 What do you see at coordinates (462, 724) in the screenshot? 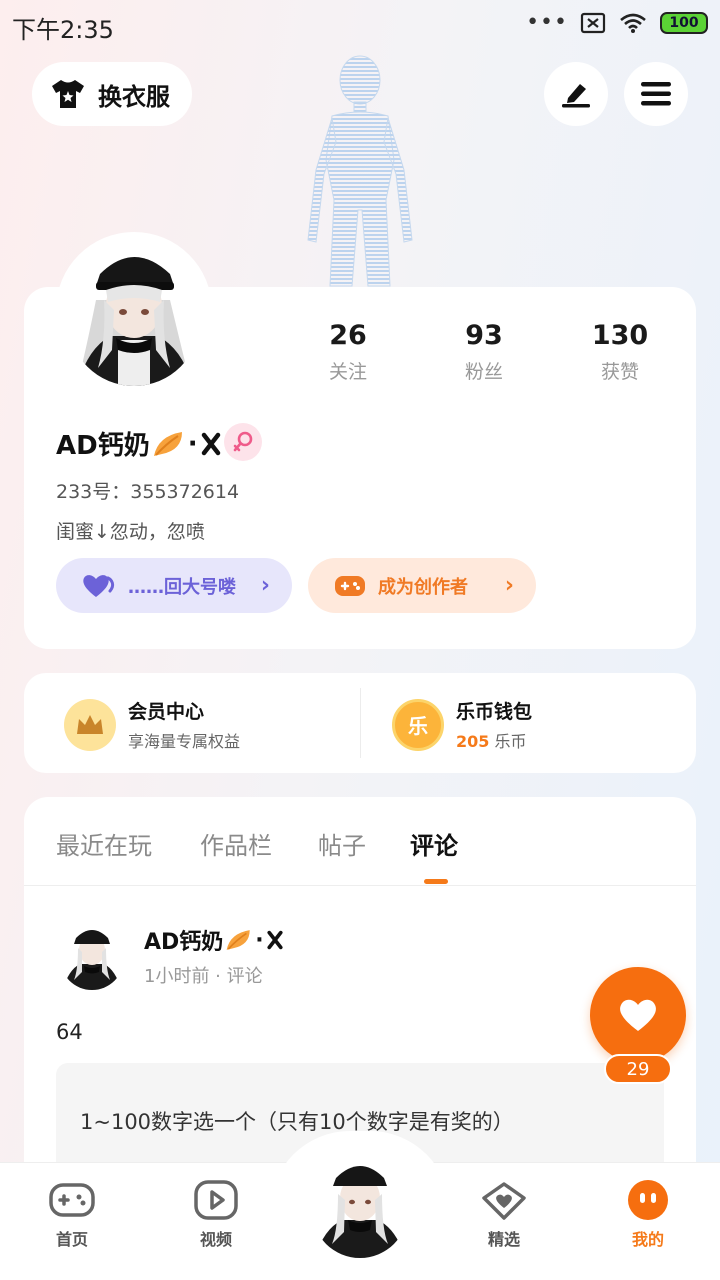
I see `wallet-entry: 乐 乐币钱包 205 乐币` at bounding box center [462, 724].